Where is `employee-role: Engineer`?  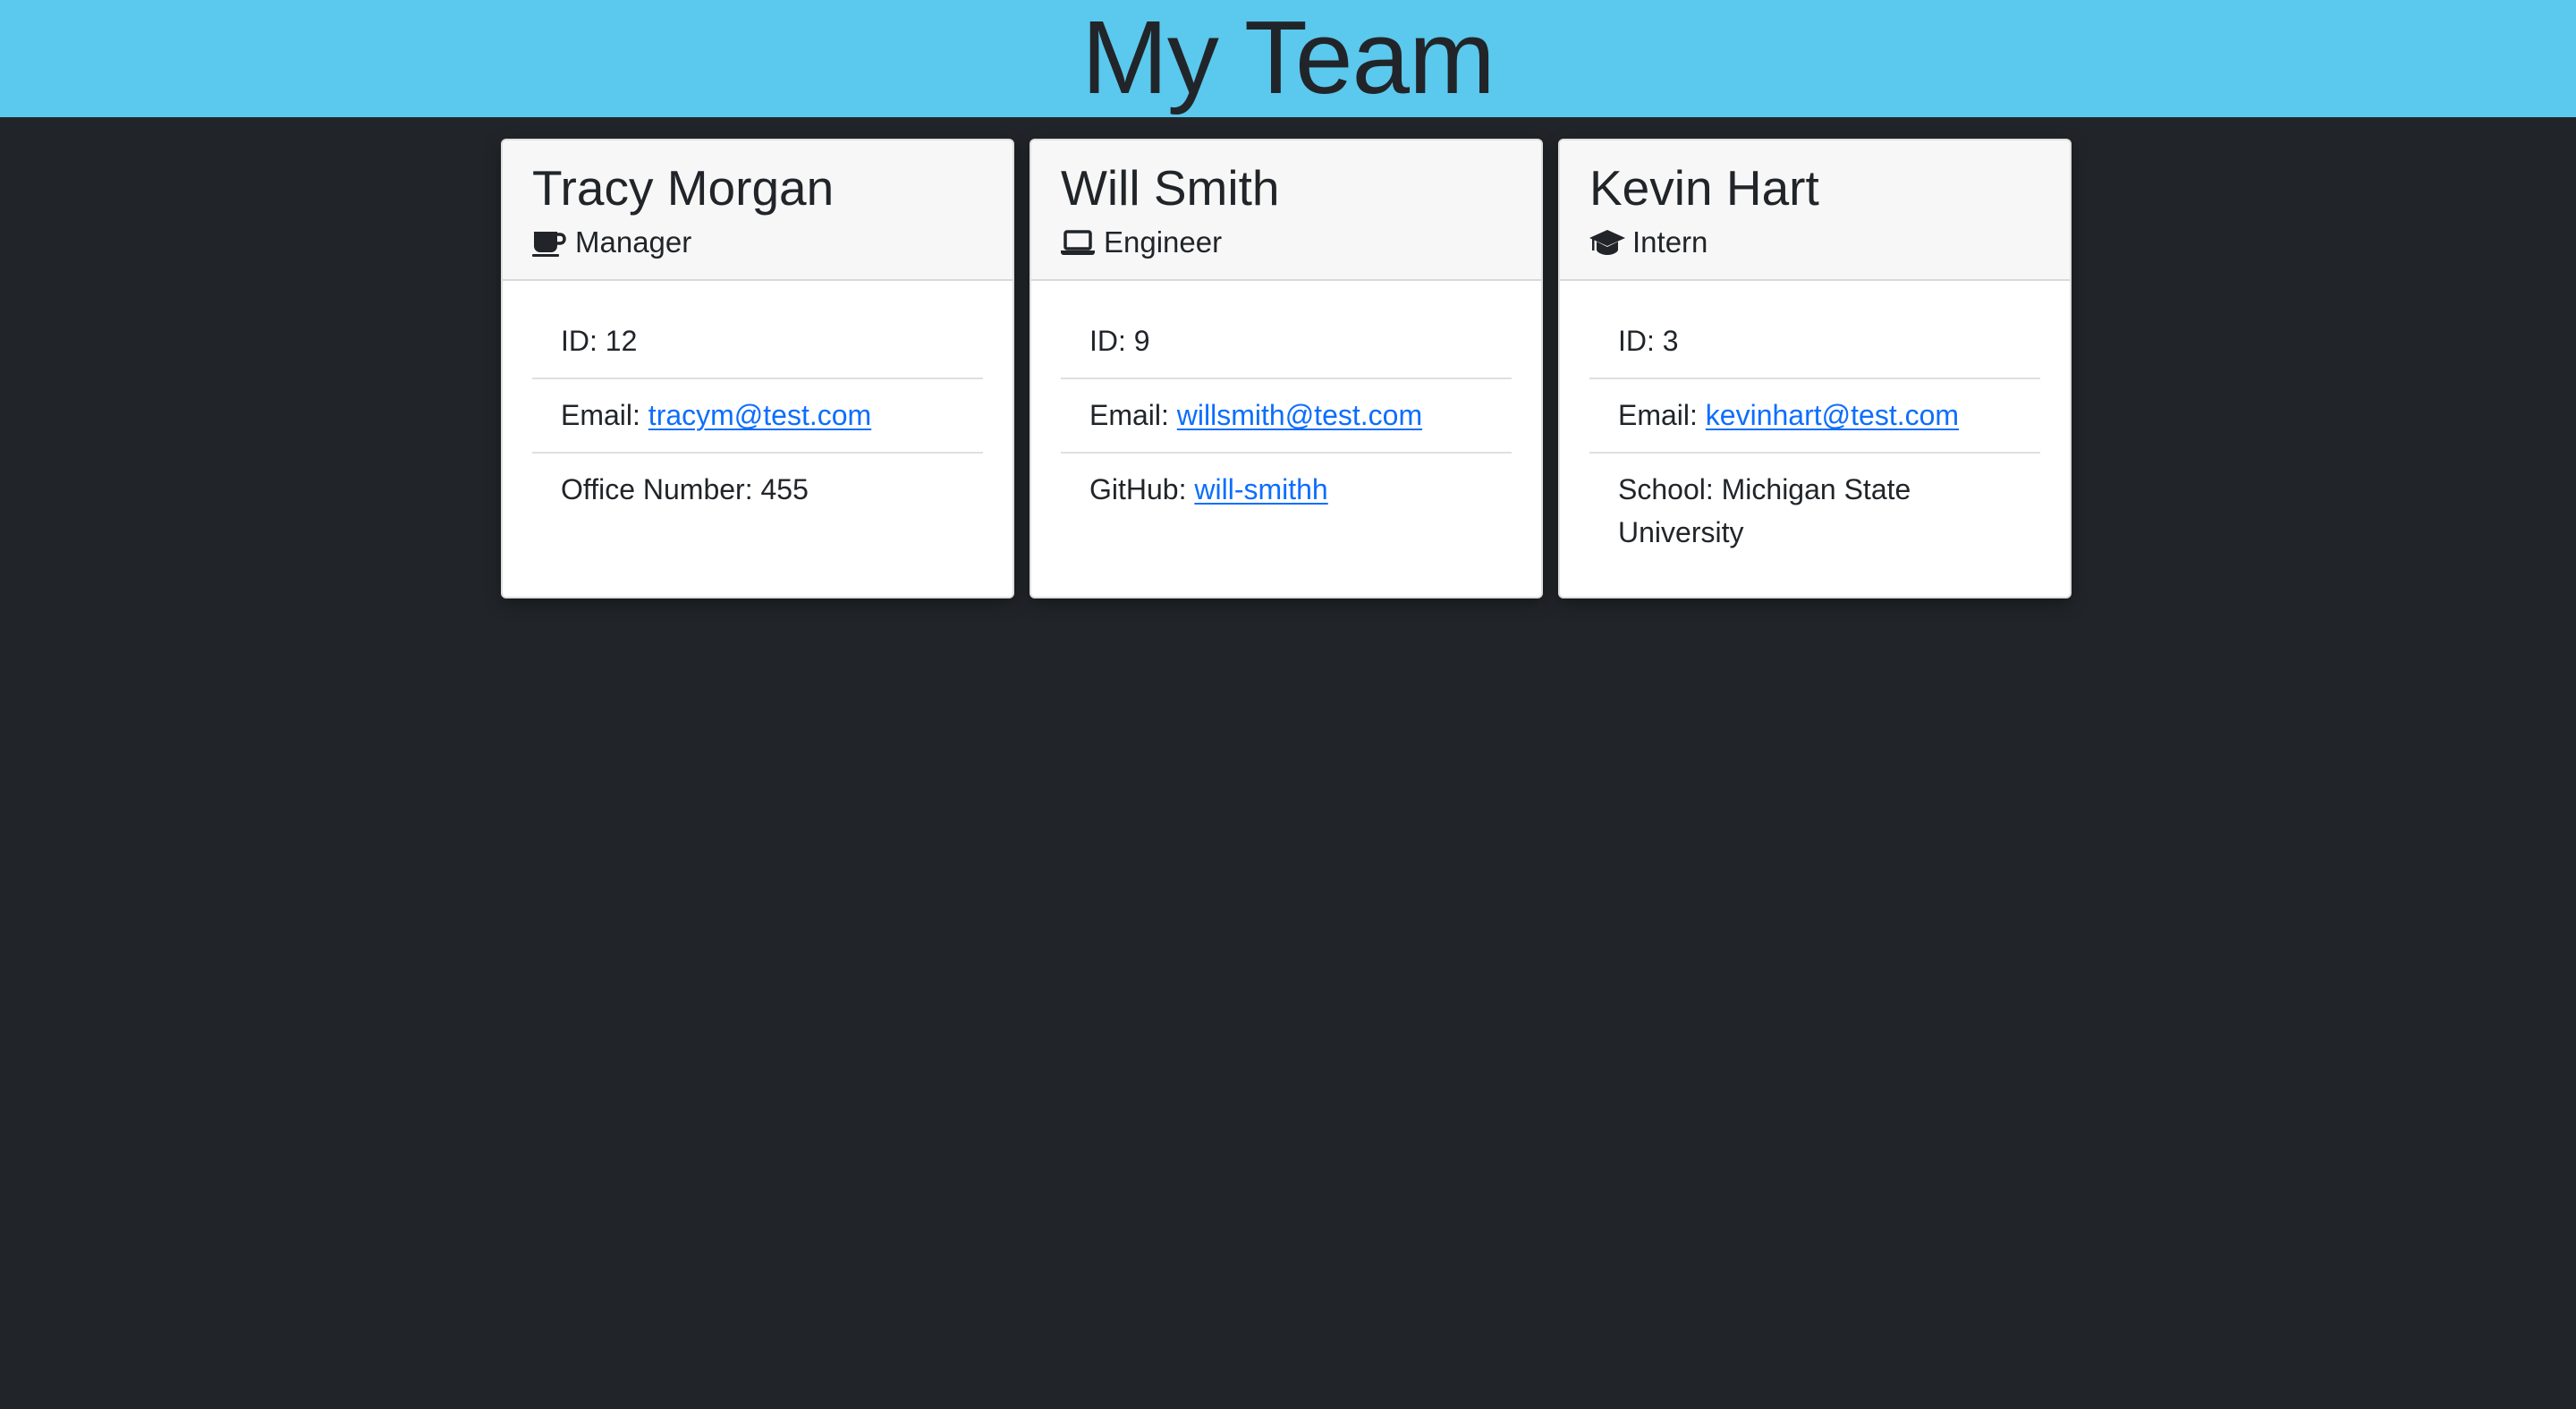
employee-role: Engineer is located at coordinates (1287, 243).